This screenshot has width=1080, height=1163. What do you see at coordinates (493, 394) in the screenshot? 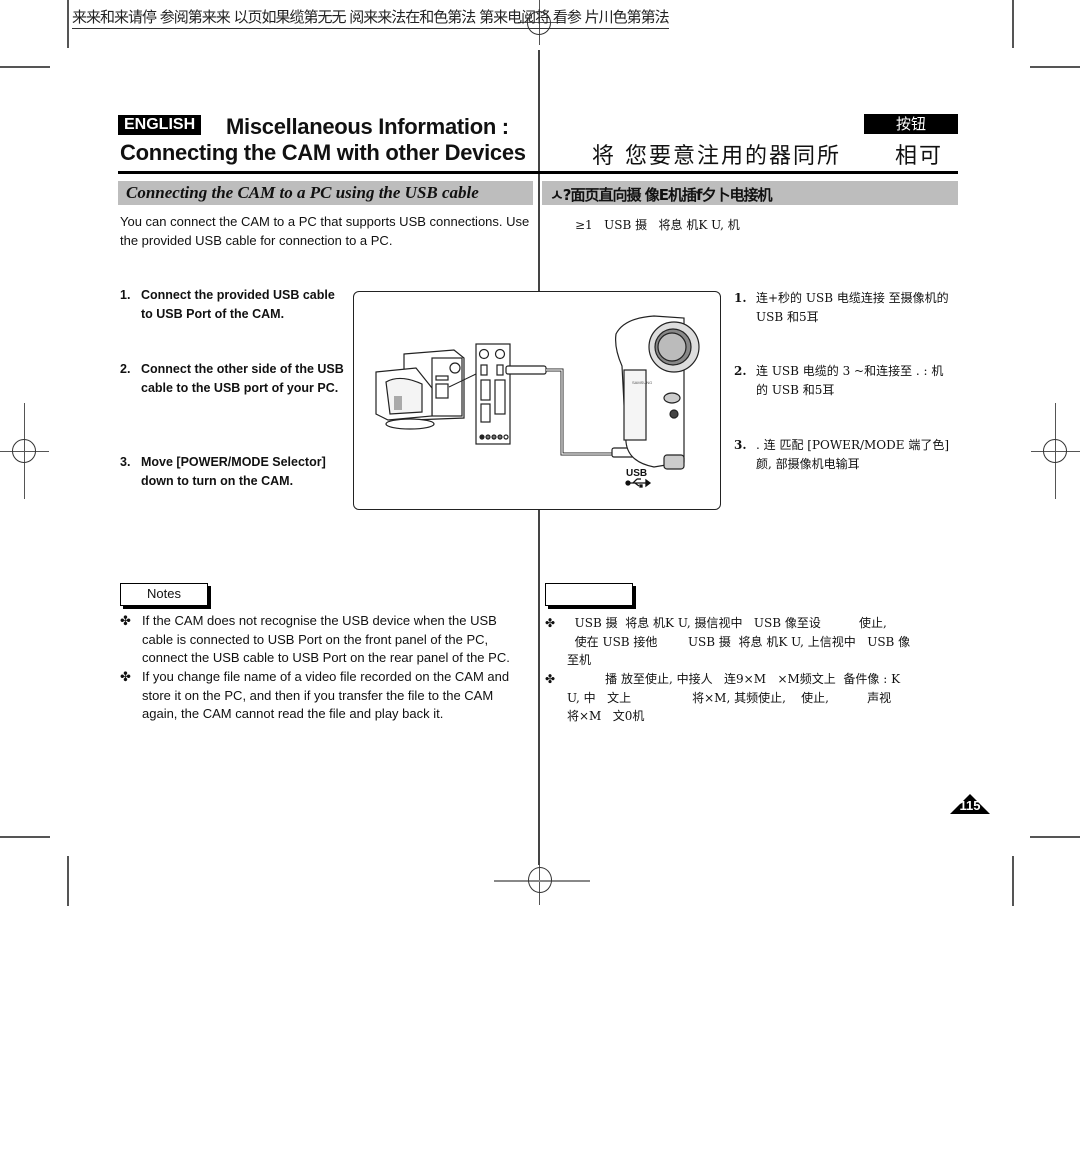
I see `pc-back-panel-icon` at bounding box center [493, 394].